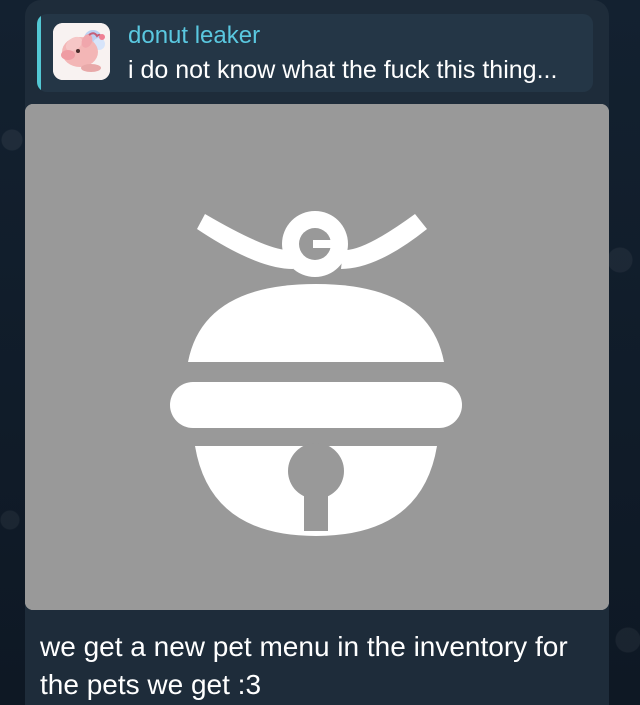 The image size is (640, 705). What do you see at coordinates (194, 35) in the screenshot?
I see `reply-author-name: donut leaker` at bounding box center [194, 35].